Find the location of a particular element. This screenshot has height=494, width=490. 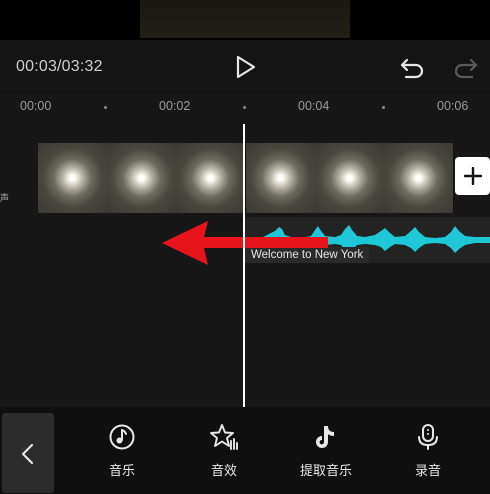

redo-icon is located at coordinates (466, 68).